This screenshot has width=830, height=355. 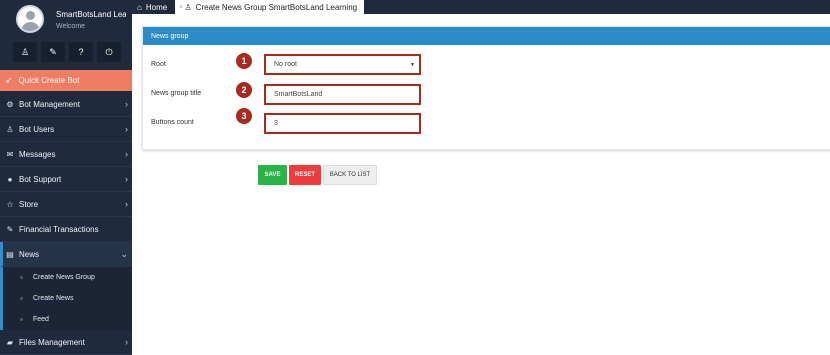 I want to click on sidebar-item-files-management: ▰ Files Management ›, so click(x=66, y=342).